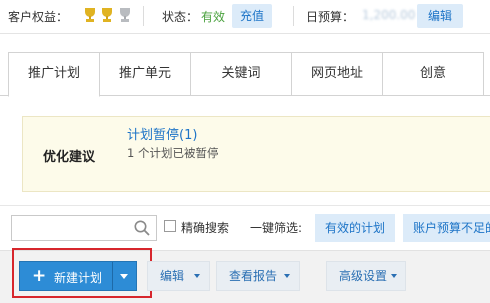 This screenshot has width=490, height=303. Describe the element at coordinates (125, 15) in the screenshot. I see `trophy-grey-icon` at that location.